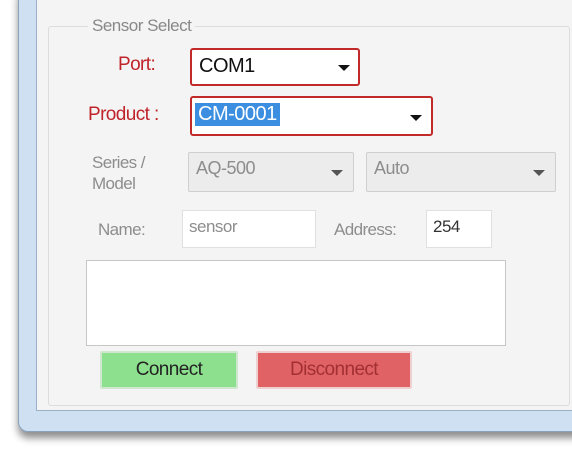 Image resolution: width=572 pixels, height=451 pixels. I want to click on port-dropdown: COM1, so click(275, 67).